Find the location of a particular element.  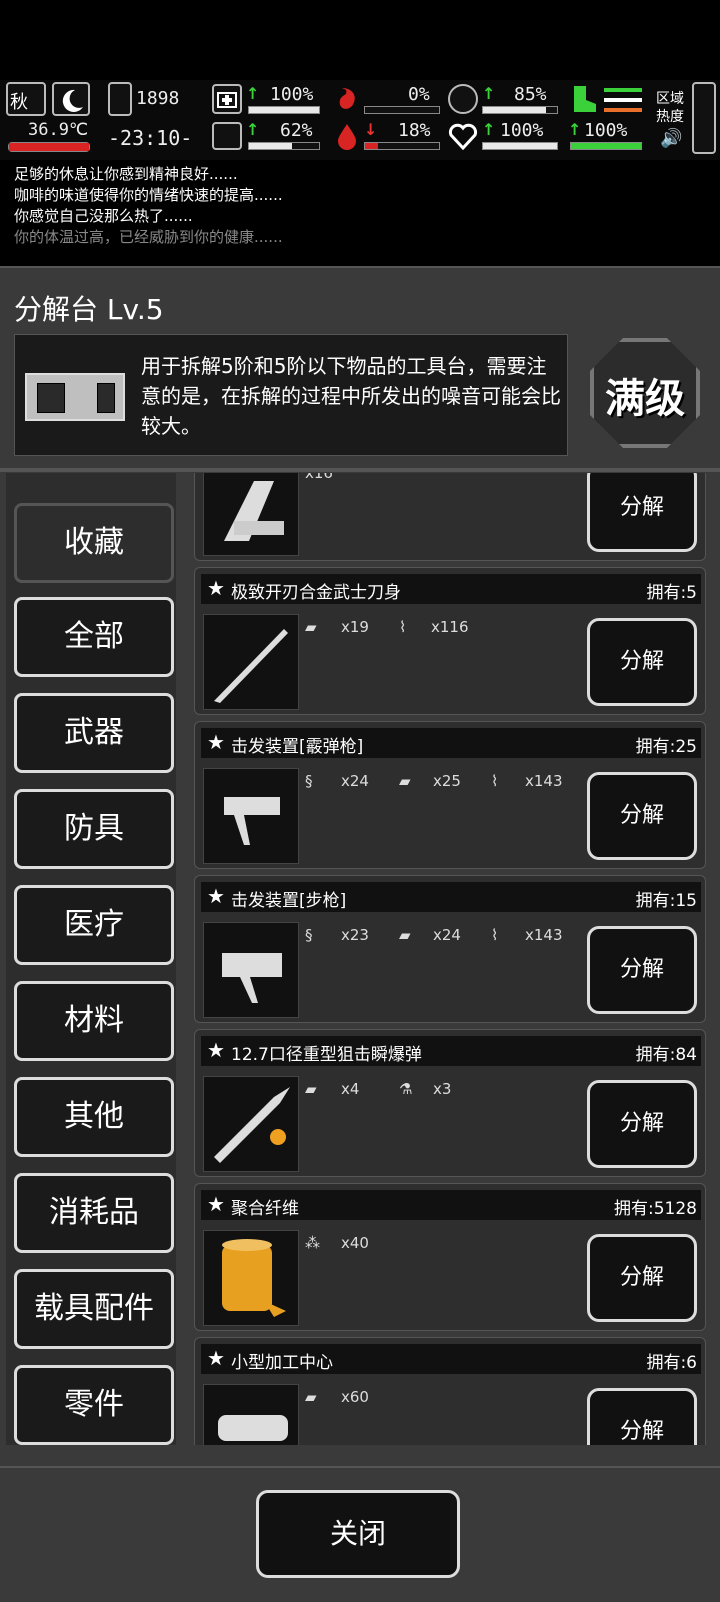

max-level-label: 满级 is located at coordinates (645, 399).